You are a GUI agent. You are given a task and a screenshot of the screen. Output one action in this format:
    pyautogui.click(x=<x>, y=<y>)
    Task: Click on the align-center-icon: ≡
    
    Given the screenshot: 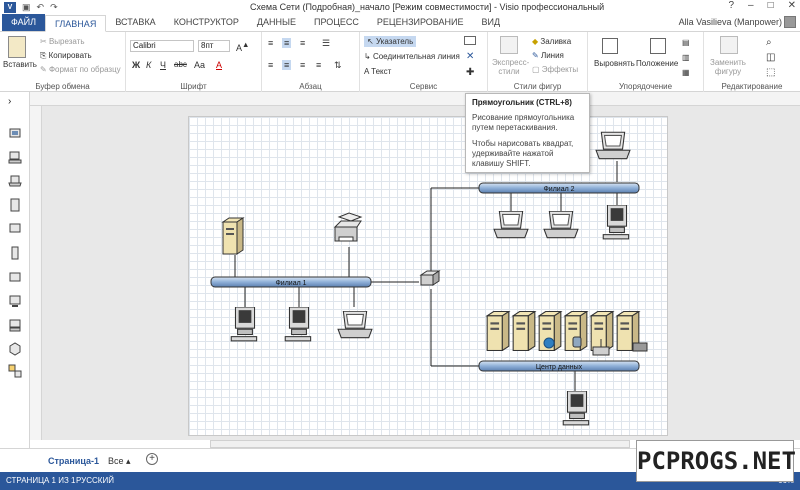 What is the action you would take?
    pyautogui.click(x=287, y=65)
    